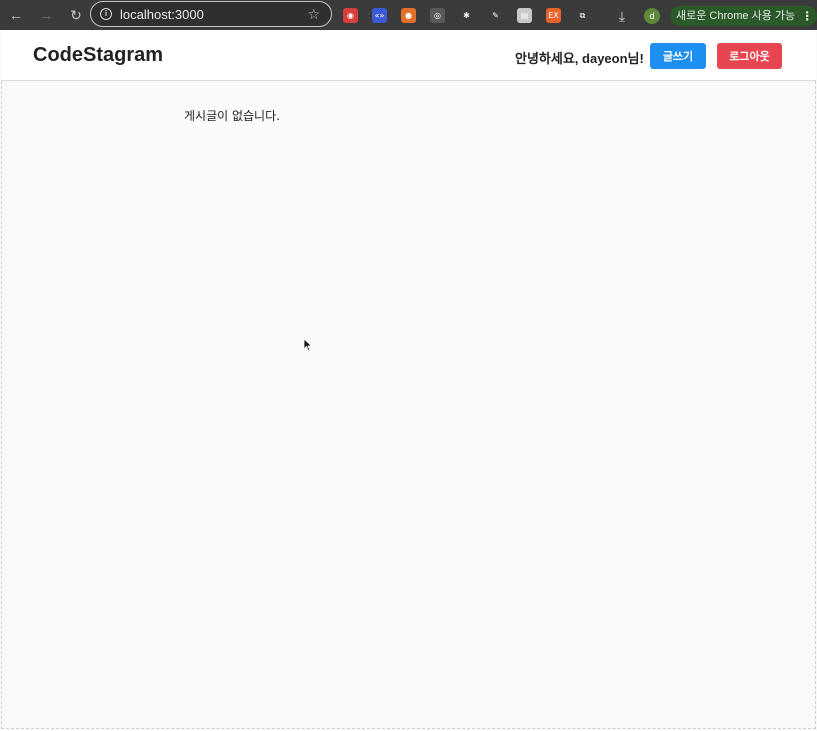  Describe the element at coordinates (211, 14) in the screenshot. I see `address-bar: i localhost:3000 ☆` at that location.